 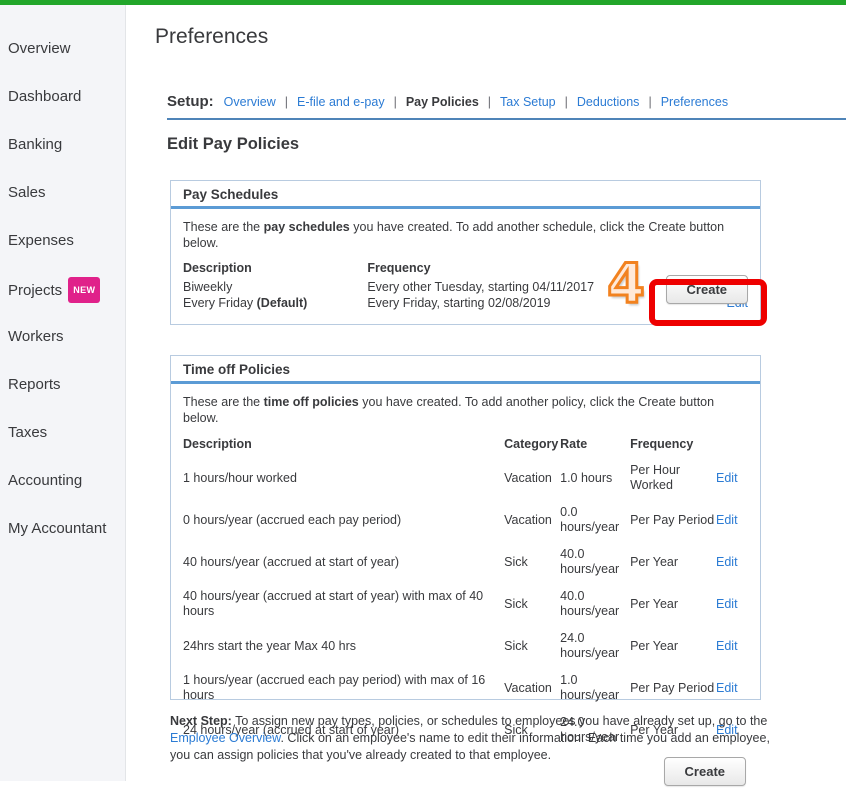 I want to click on sidebar-item-label: Expenses, so click(x=41, y=241).